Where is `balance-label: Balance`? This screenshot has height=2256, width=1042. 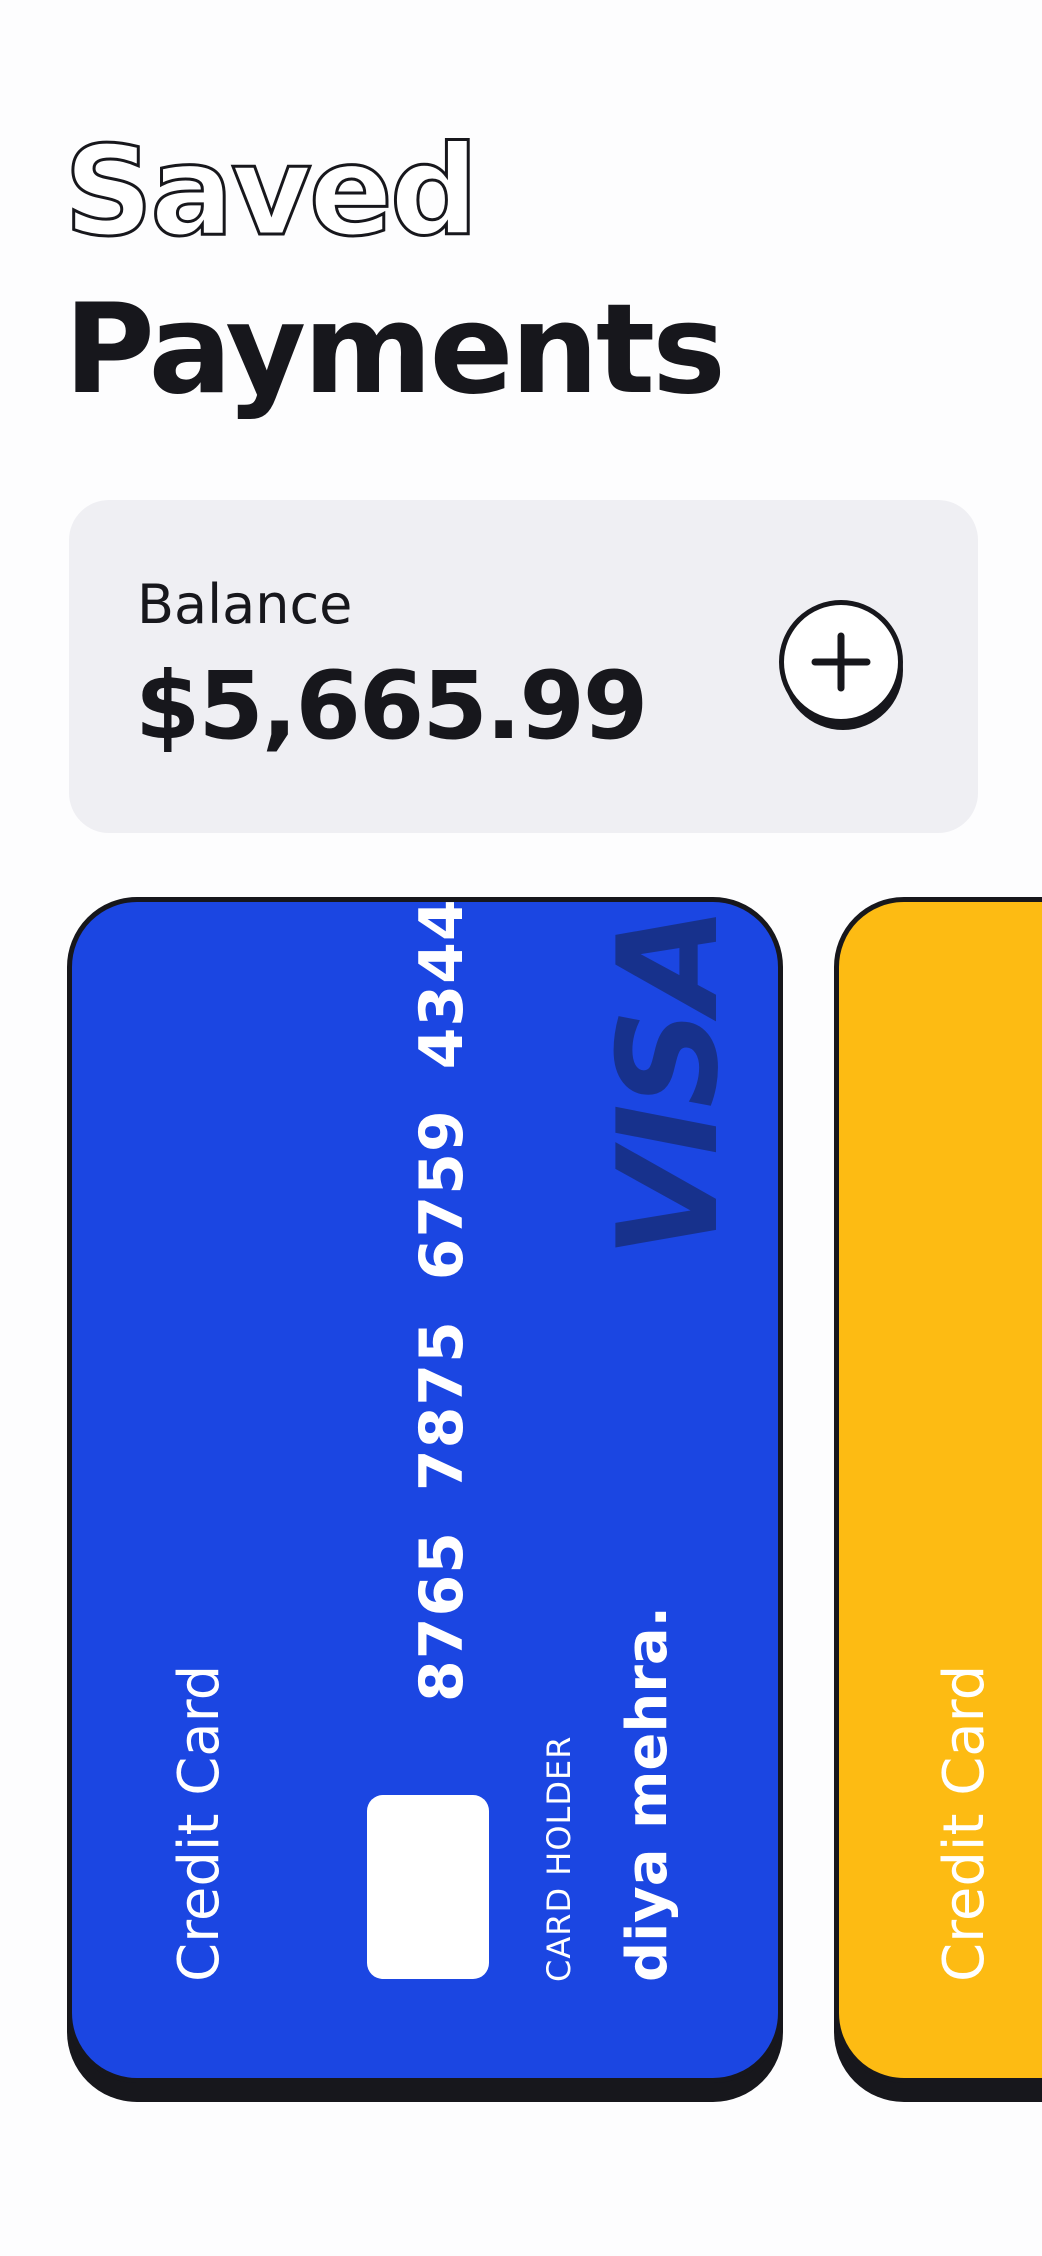
balance-label: Balance is located at coordinates (245, 604).